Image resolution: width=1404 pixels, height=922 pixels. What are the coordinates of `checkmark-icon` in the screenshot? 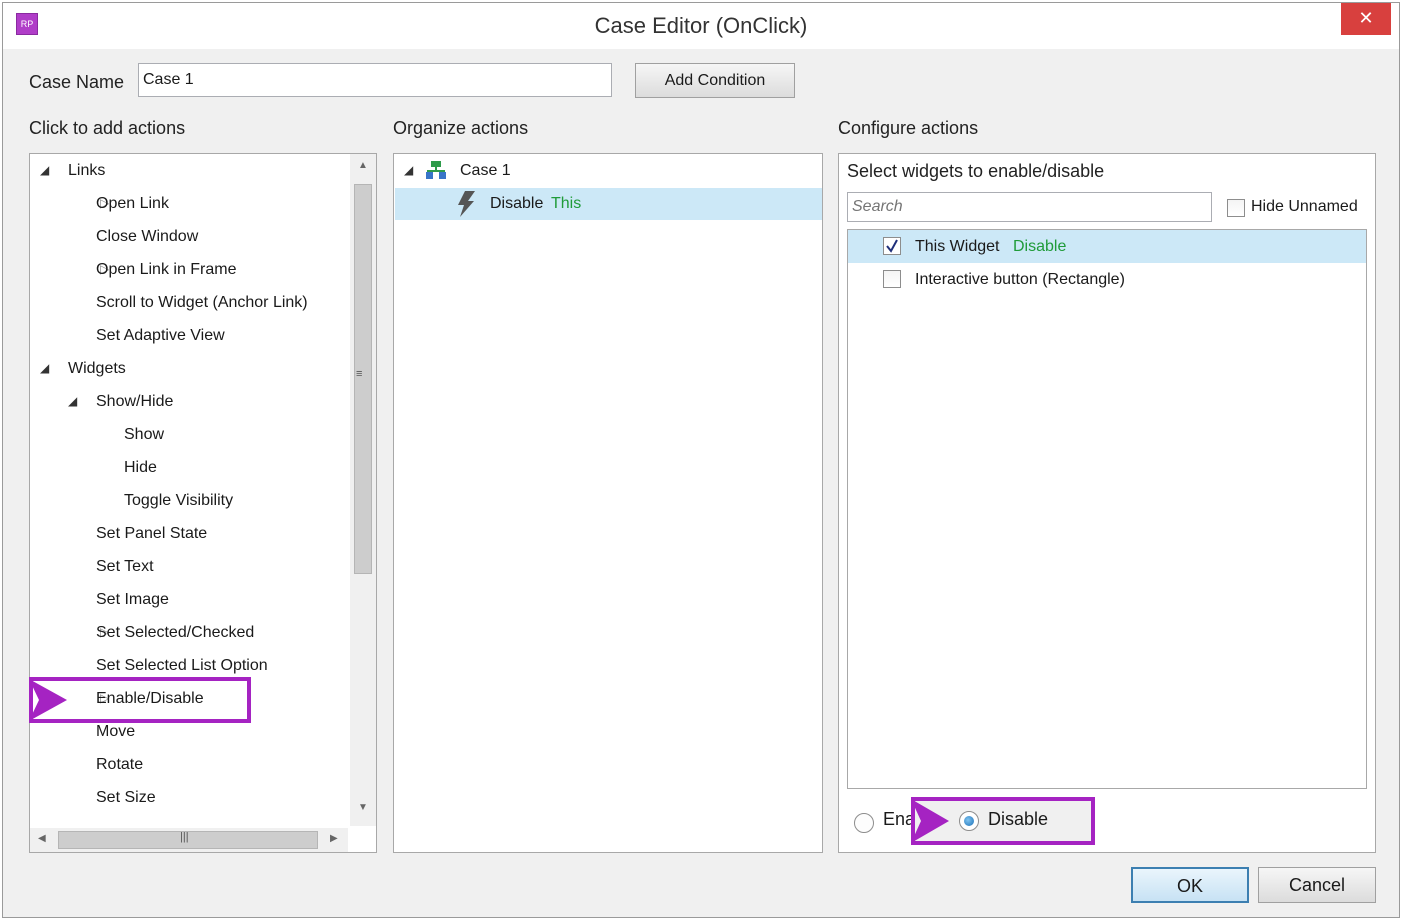 It's located at (892, 246).